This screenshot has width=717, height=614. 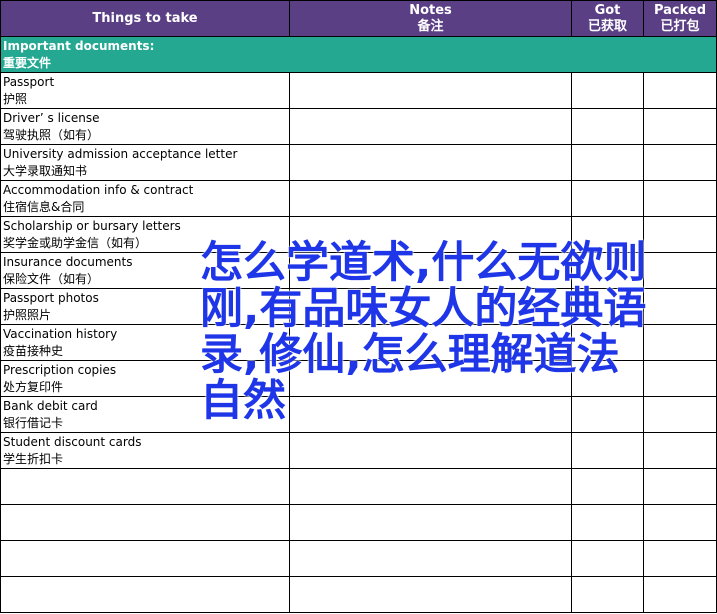 What do you see at coordinates (430, 18) in the screenshot?
I see `header-notes: Notes 备注` at bounding box center [430, 18].